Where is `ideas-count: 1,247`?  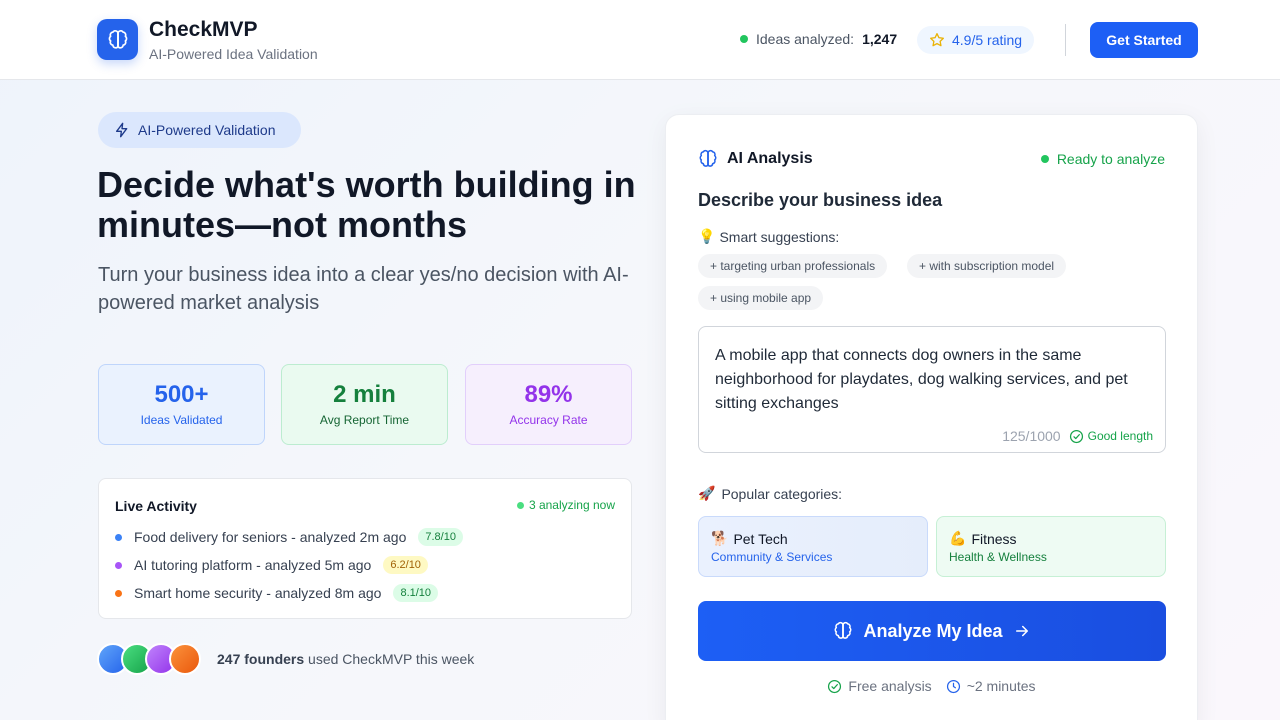
ideas-count: 1,247 is located at coordinates (880, 39).